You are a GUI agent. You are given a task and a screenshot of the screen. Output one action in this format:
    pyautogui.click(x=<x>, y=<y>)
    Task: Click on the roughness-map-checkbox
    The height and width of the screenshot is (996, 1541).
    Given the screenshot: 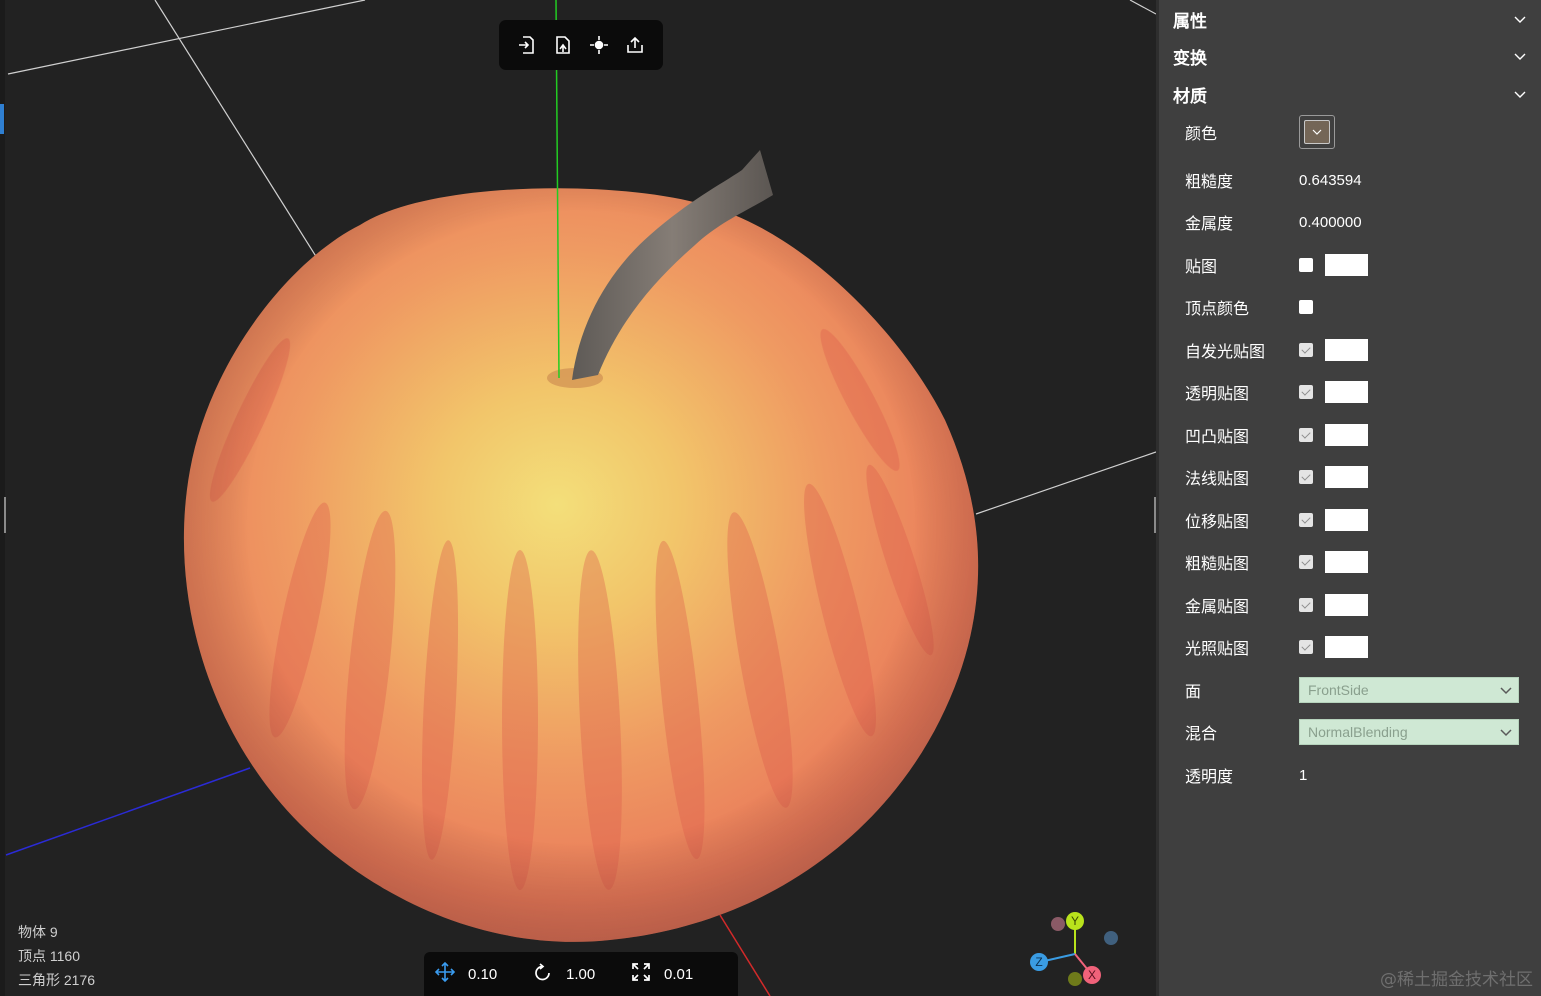 What is the action you would take?
    pyautogui.click(x=1306, y=562)
    